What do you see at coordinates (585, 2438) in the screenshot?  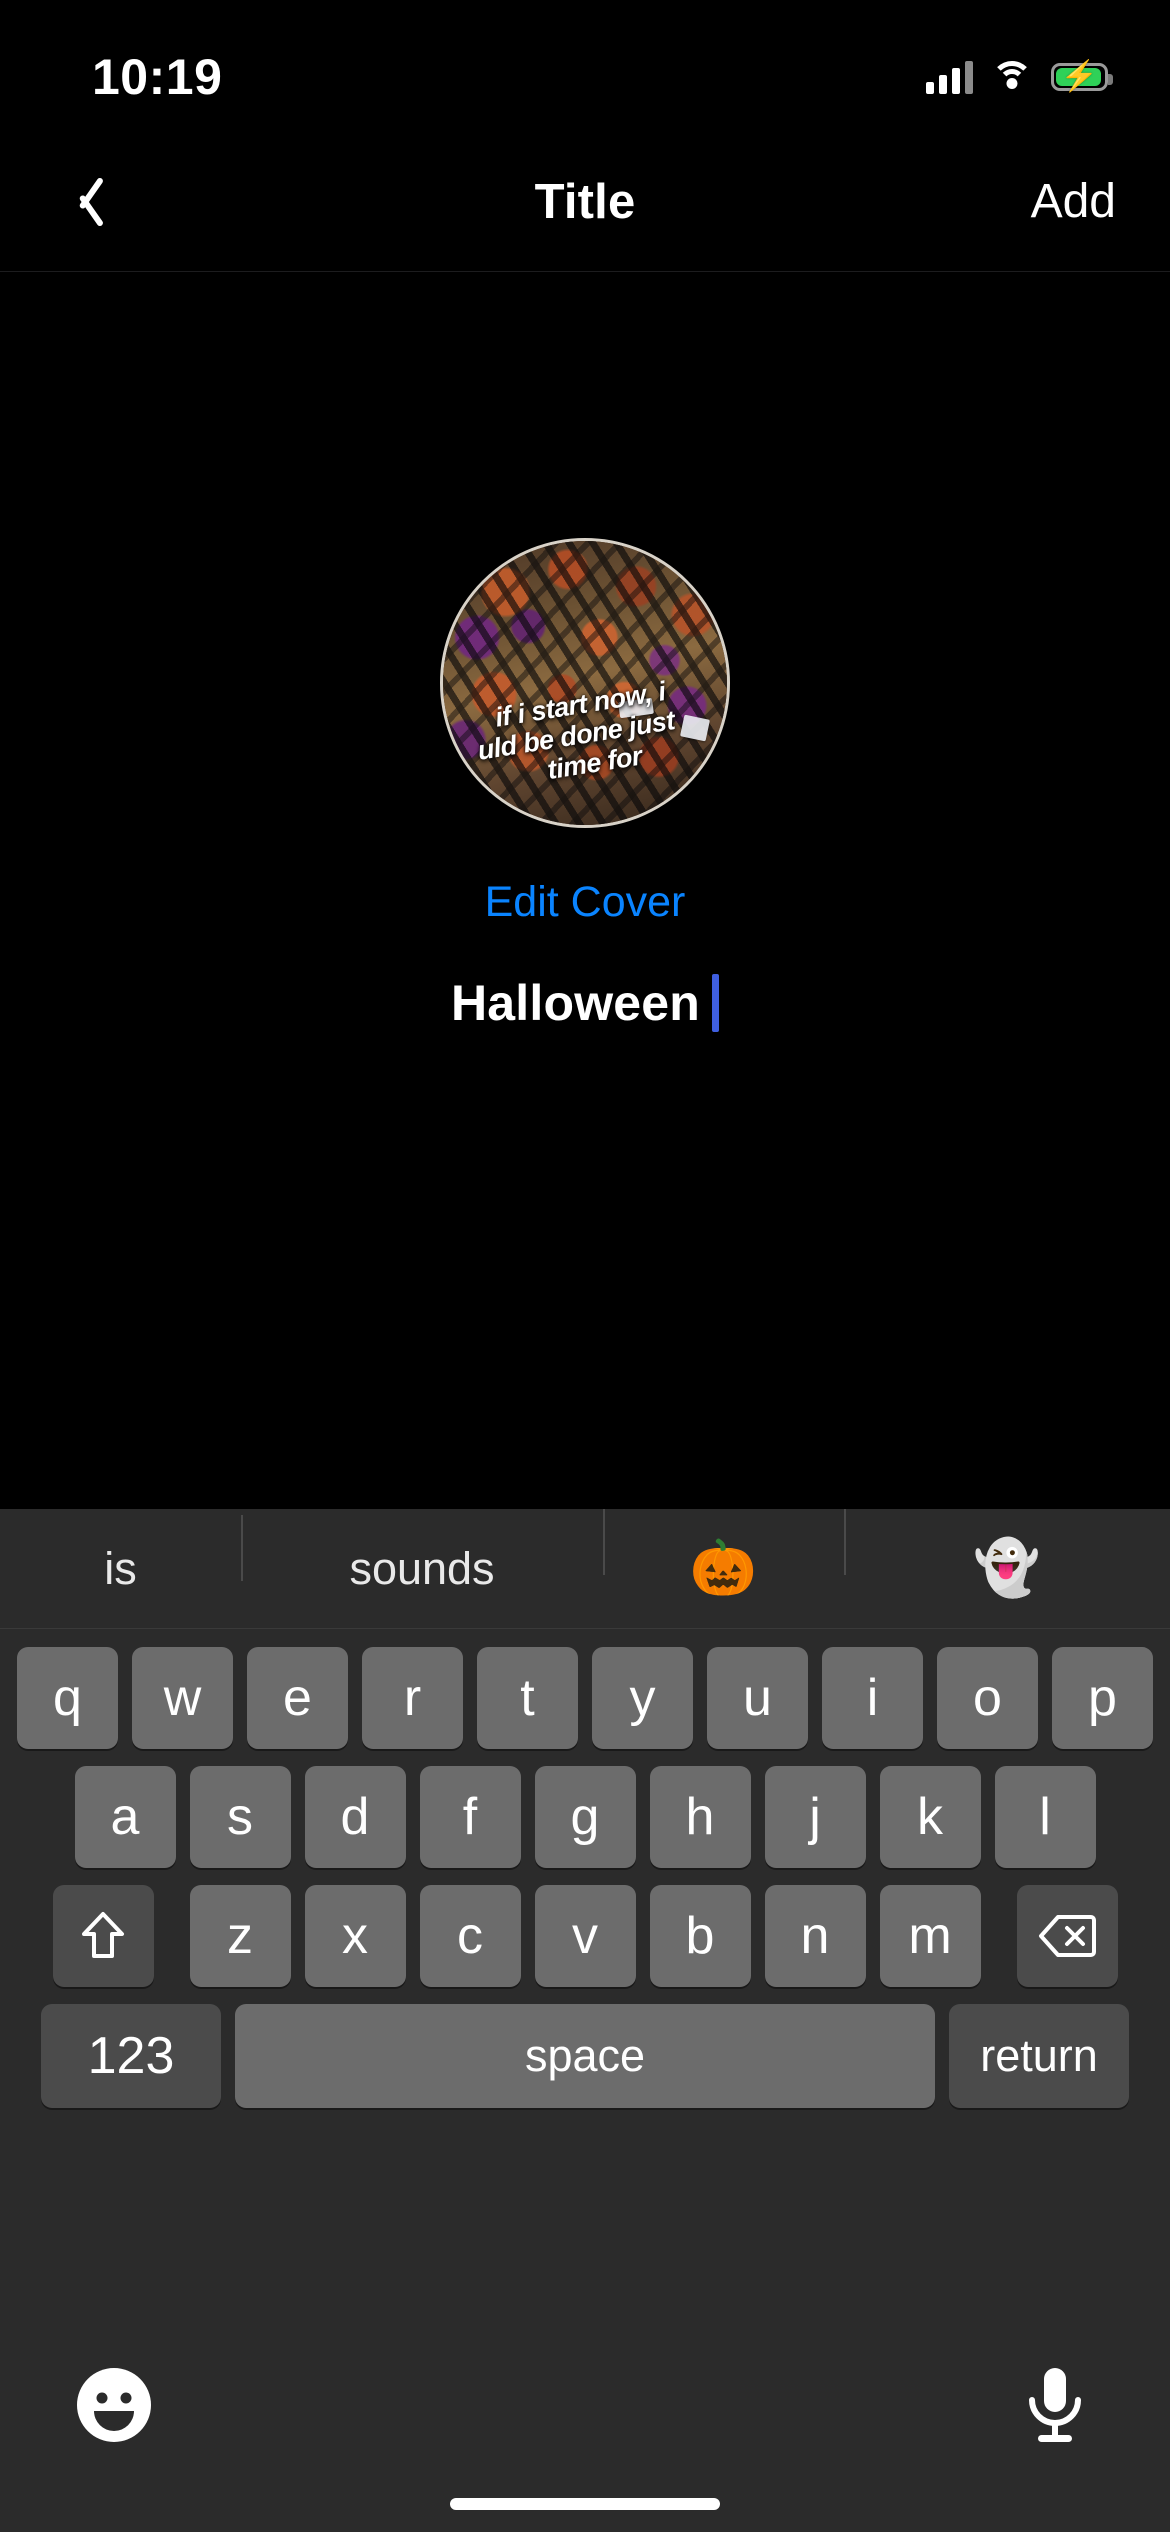 I see `keyboard-bottom-bar` at bounding box center [585, 2438].